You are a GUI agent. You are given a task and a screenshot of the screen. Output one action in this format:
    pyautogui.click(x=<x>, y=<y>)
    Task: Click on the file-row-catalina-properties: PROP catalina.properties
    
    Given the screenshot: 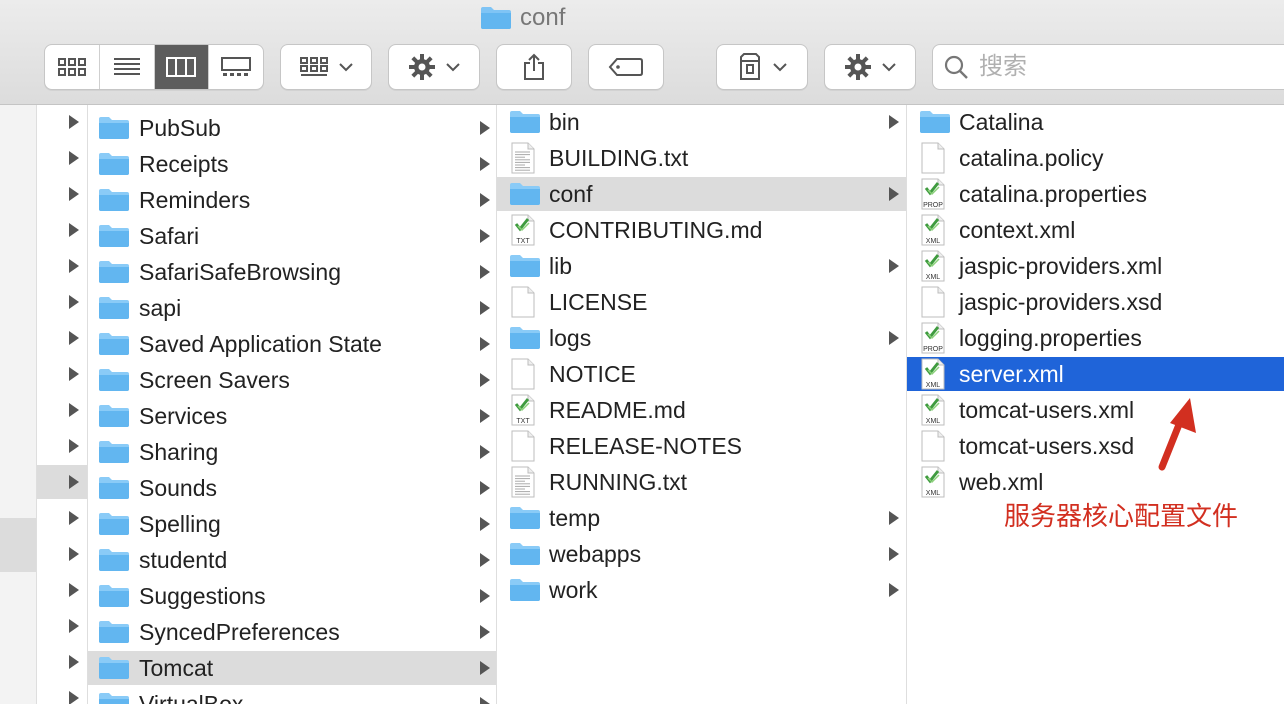 What is the action you would take?
    pyautogui.click(x=1095, y=194)
    